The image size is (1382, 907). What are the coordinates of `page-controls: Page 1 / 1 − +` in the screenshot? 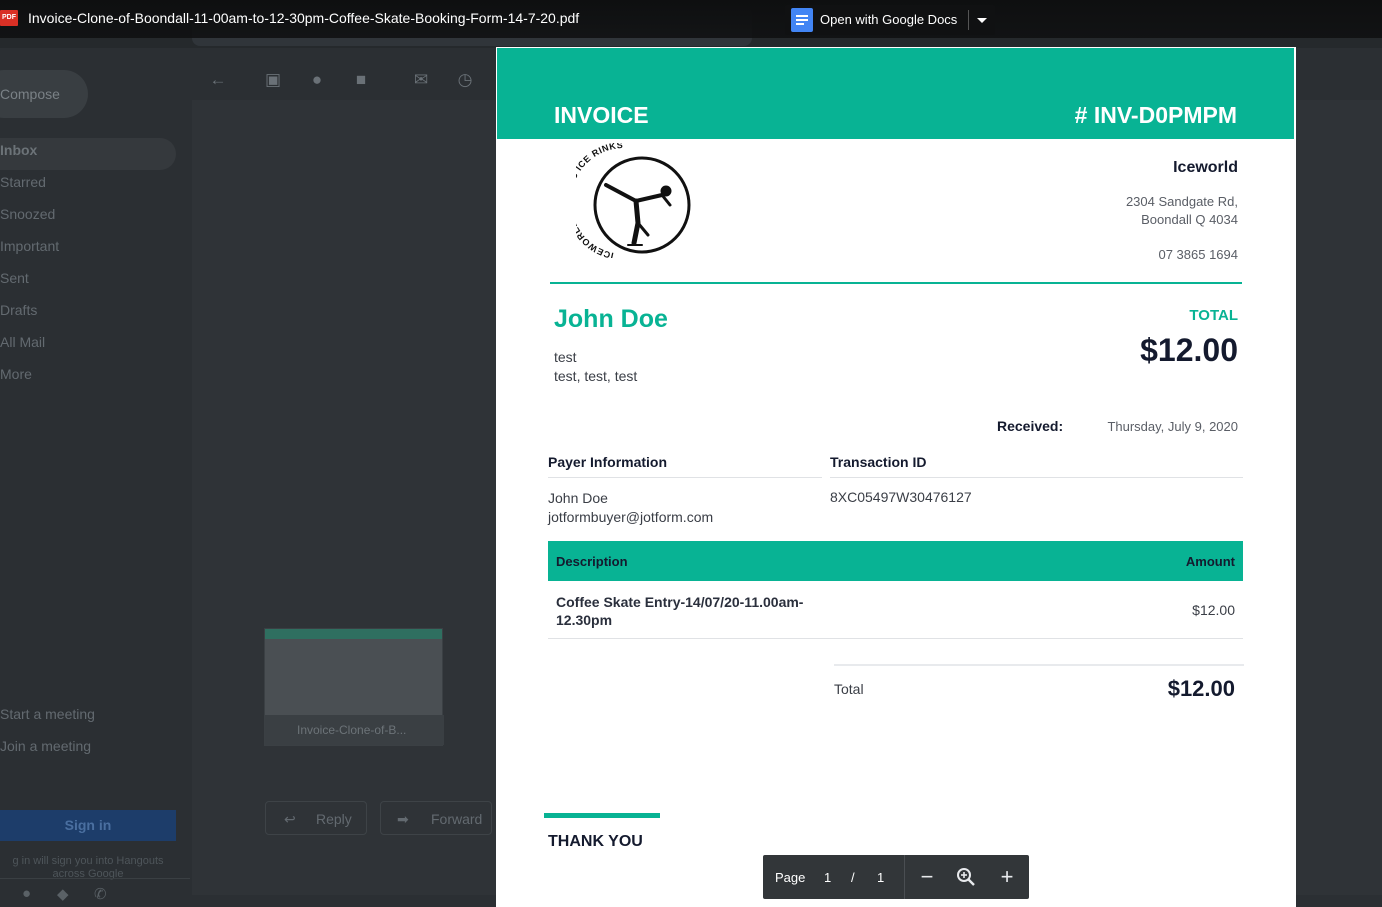 It's located at (896, 877).